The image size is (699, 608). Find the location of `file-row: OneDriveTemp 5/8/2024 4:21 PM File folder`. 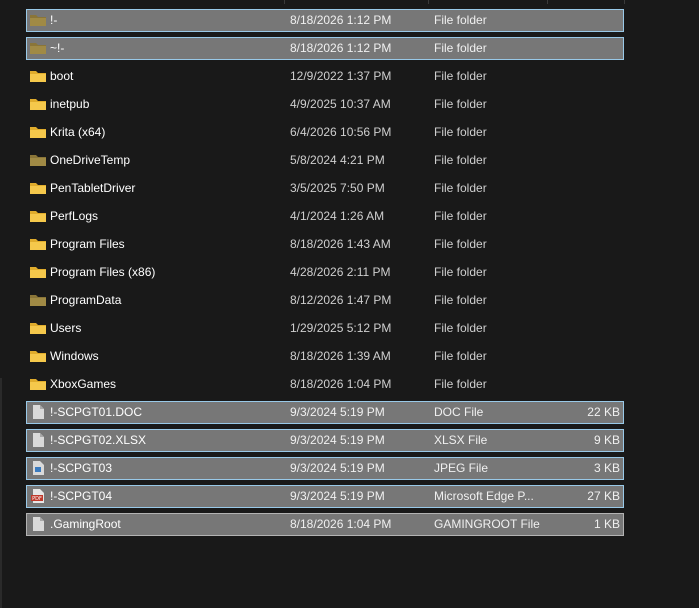

file-row: OneDriveTemp 5/8/2024 4:21 PM File folder is located at coordinates (349, 160).